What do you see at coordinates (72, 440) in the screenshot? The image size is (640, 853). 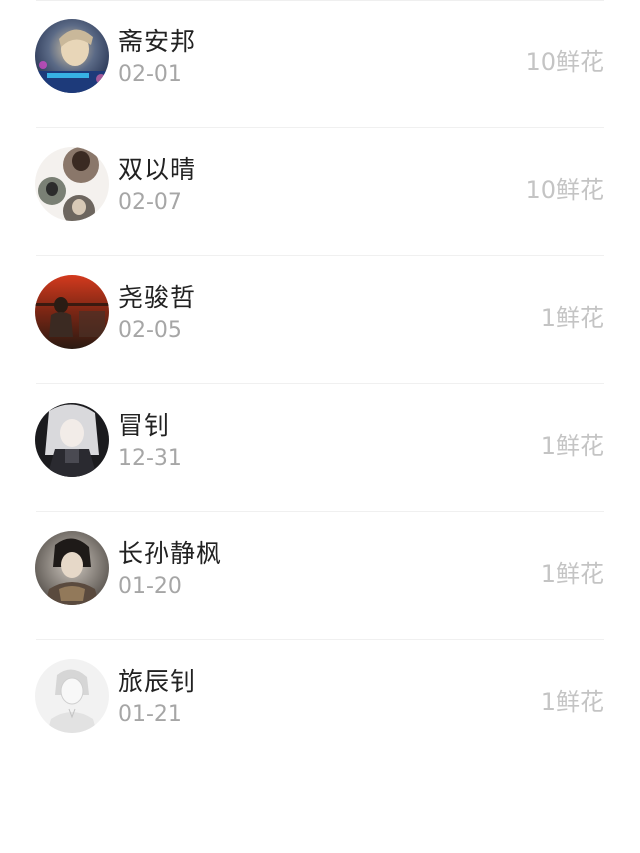 I see `user-avatar-anime-dark-icon` at bounding box center [72, 440].